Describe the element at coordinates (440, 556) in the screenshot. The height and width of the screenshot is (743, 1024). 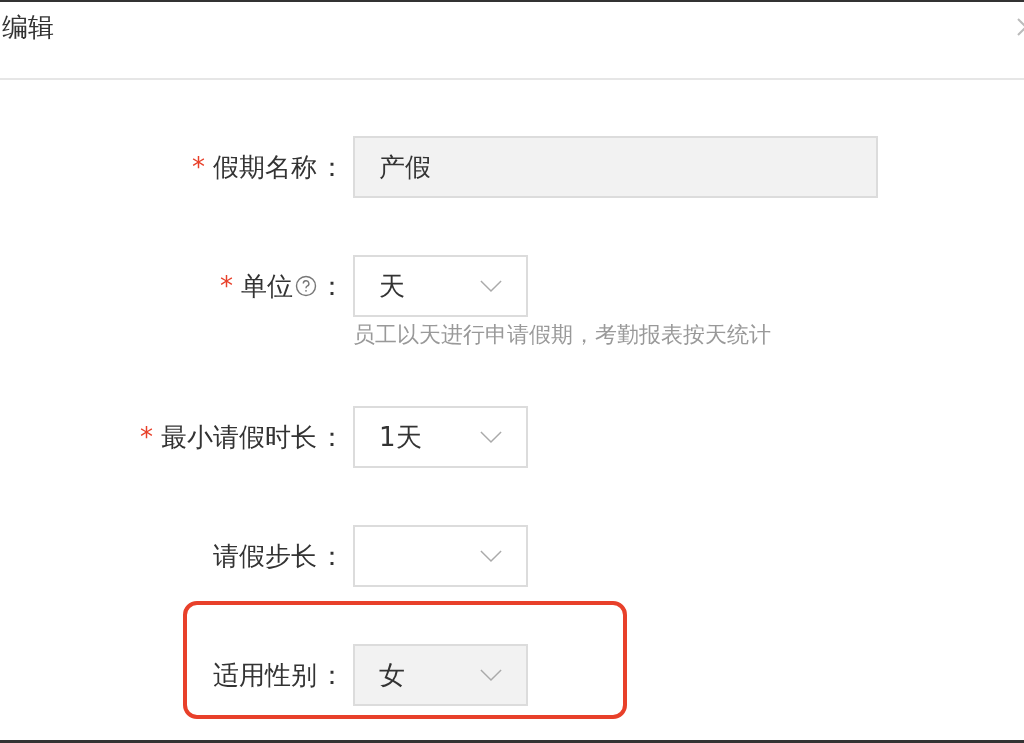
I see `select-field` at that location.